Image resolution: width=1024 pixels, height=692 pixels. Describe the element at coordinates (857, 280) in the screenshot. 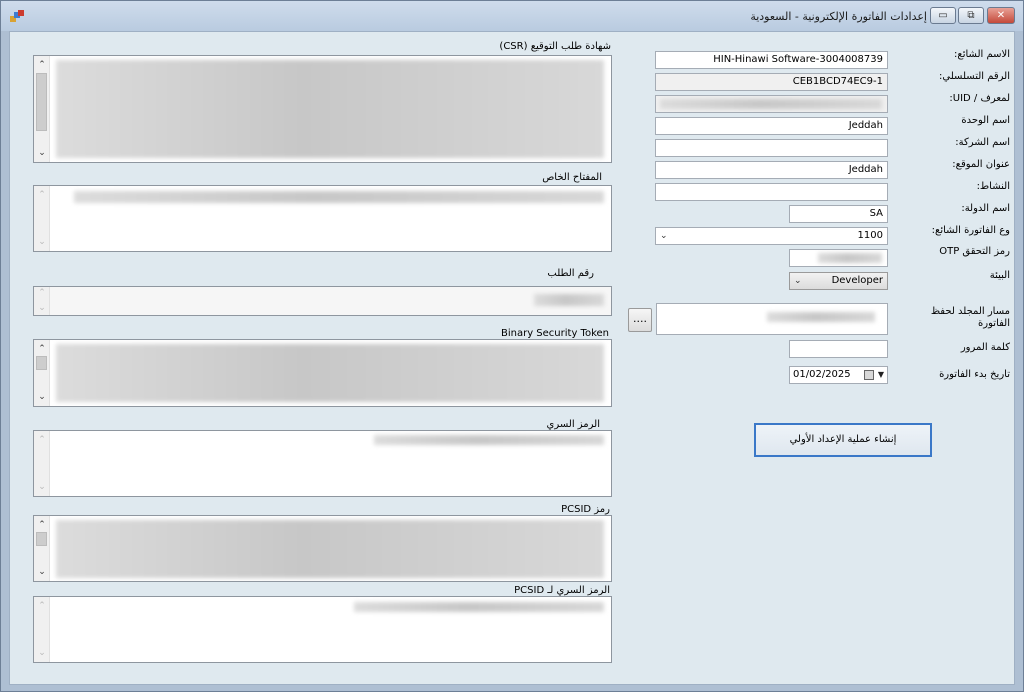

I see `environment-value: Developer` at that location.